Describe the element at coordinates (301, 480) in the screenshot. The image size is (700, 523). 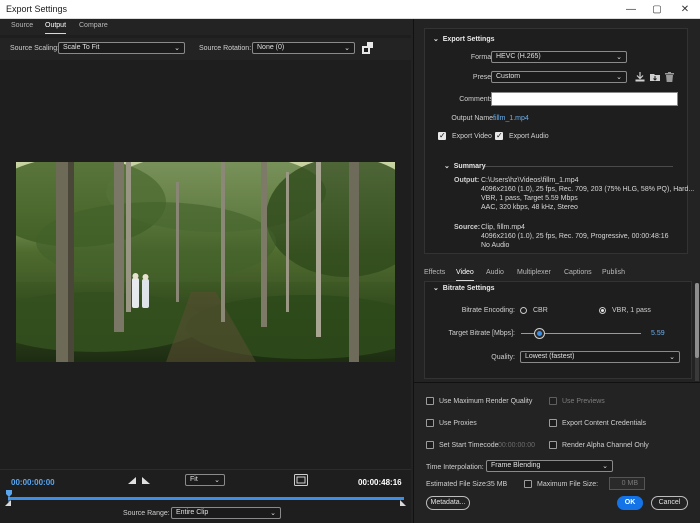
I see `safe-margins-icon` at that location.